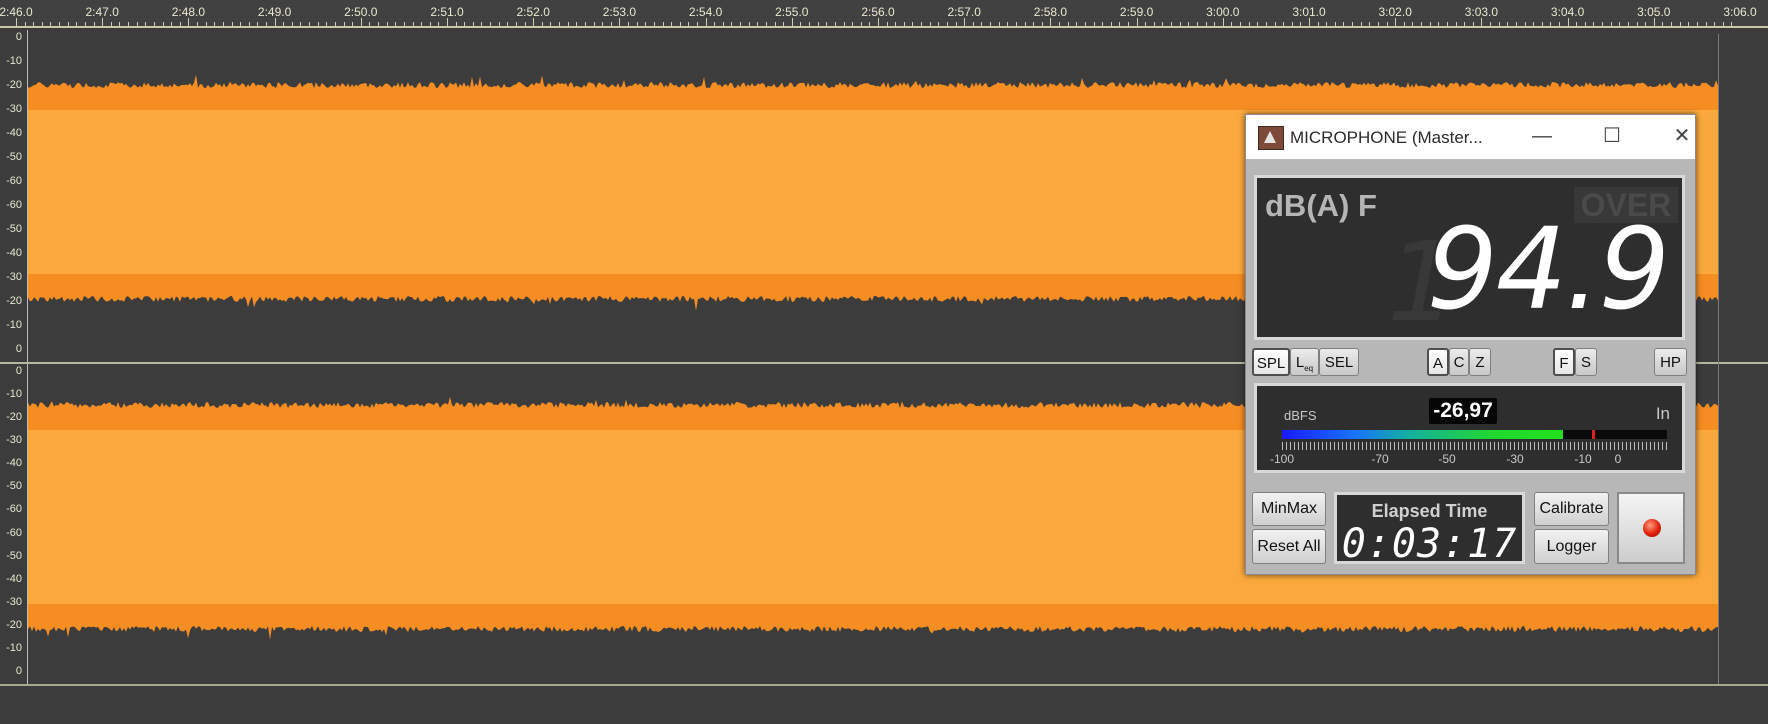 The width and height of the screenshot is (1768, 724). What do you see at coordinates (1300, 415) in the screenshot?
I see `dbfs-label: dBFS` at bounding box center [1300, 415].